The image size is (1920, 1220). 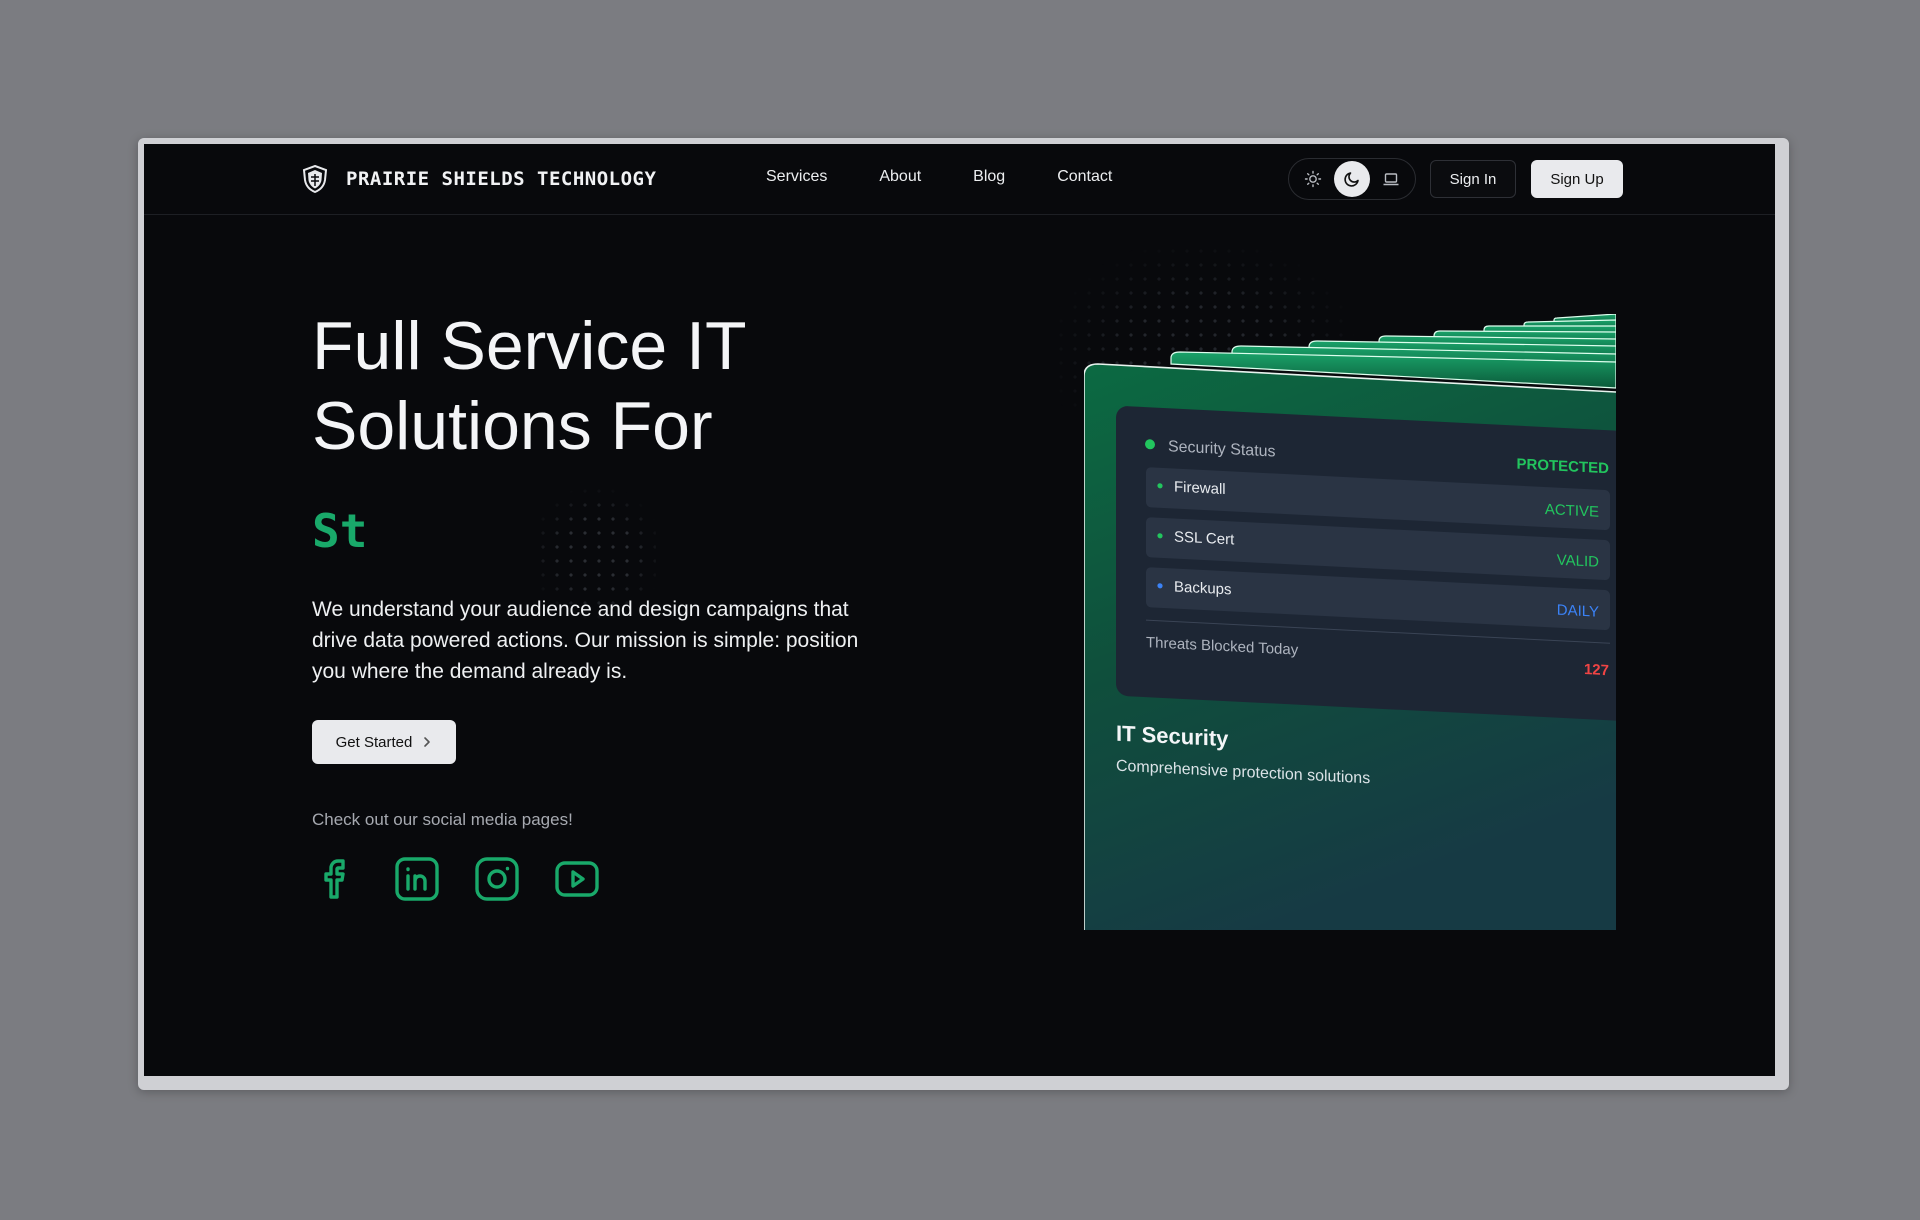 I want to click on get-started-button: Get Started, so click(x=384, y=742).